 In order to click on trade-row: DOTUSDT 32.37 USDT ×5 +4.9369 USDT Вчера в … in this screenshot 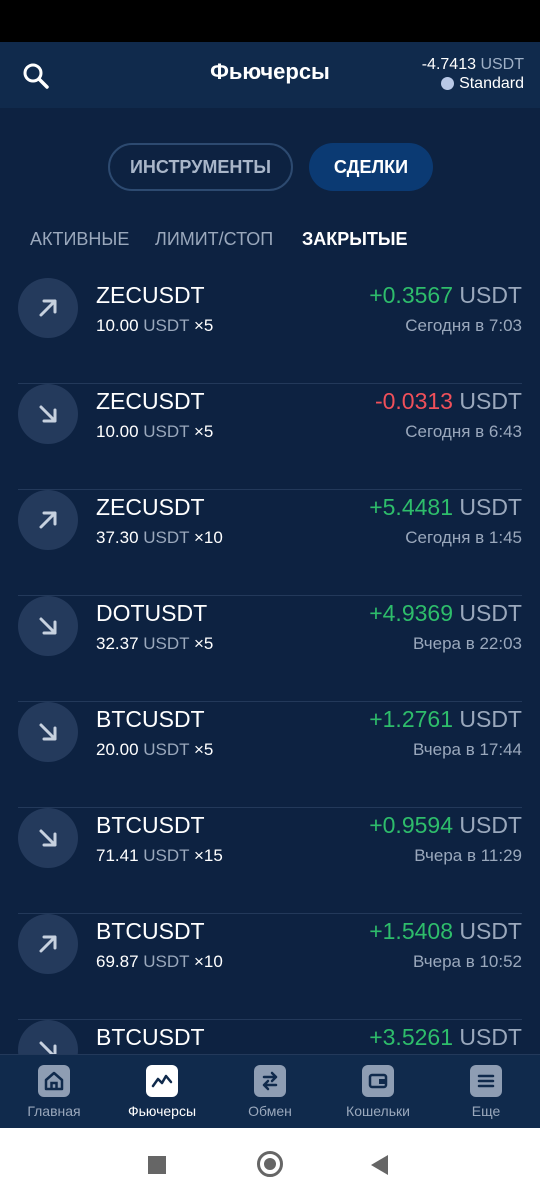, I will do `click(270, 649)`.